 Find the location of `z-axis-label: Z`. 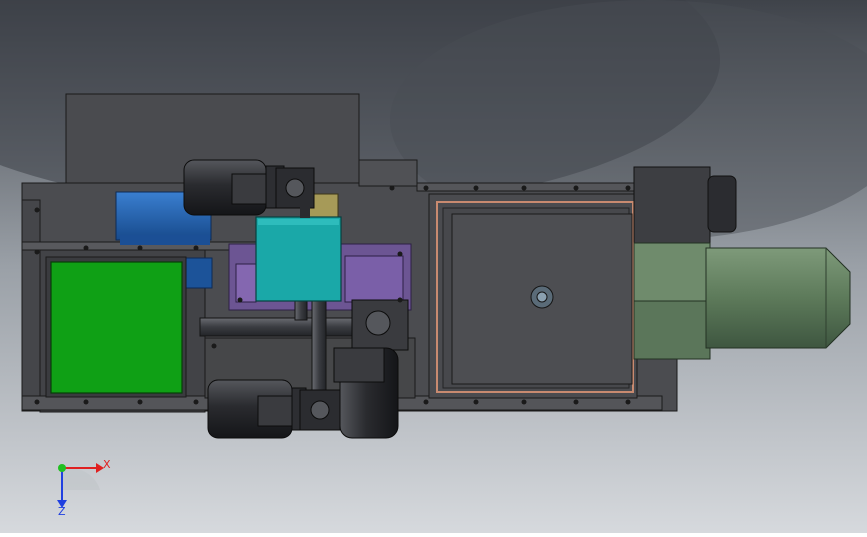

z-axis-label: Z is located at coordinates (62, 511).